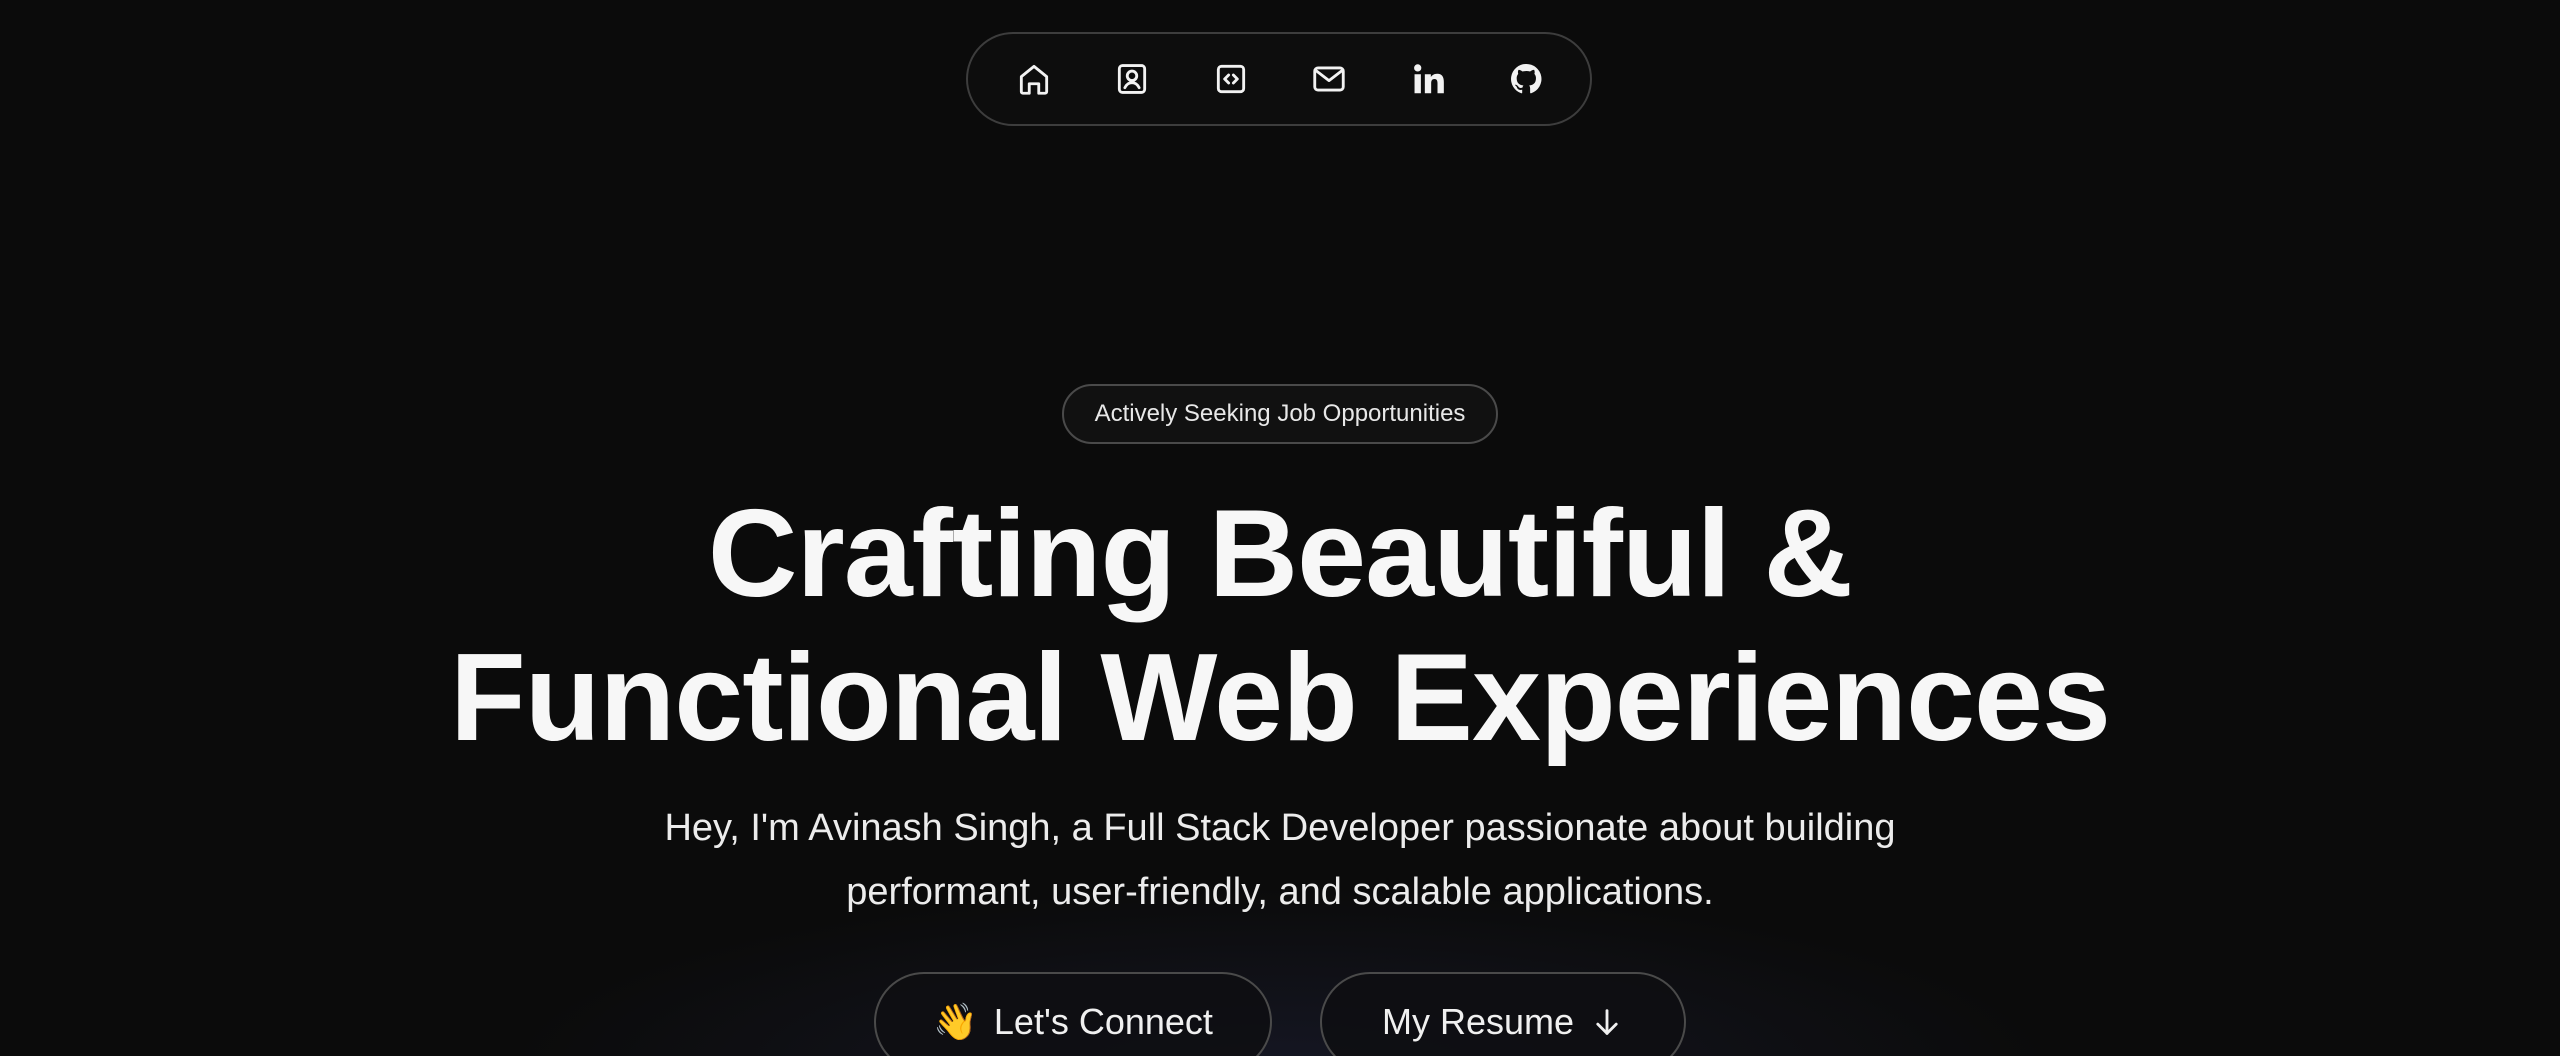 Image resolution: width=2560 pixels, height=1056 pixels. Describe the element at coordinates (1280, 554) in the screenshot. I see `headline-line-1: Crafting Beautiful &` at that location.